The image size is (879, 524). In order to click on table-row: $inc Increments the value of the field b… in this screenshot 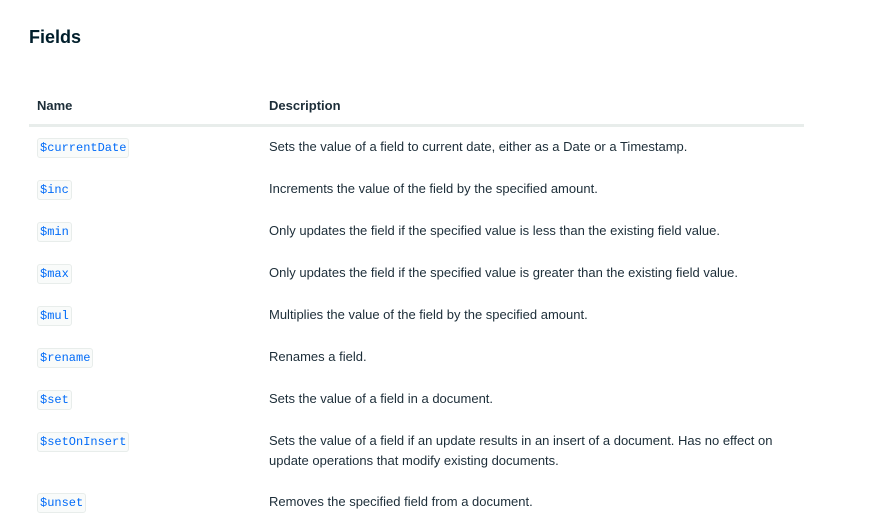, I will do `click(416, 190)`.